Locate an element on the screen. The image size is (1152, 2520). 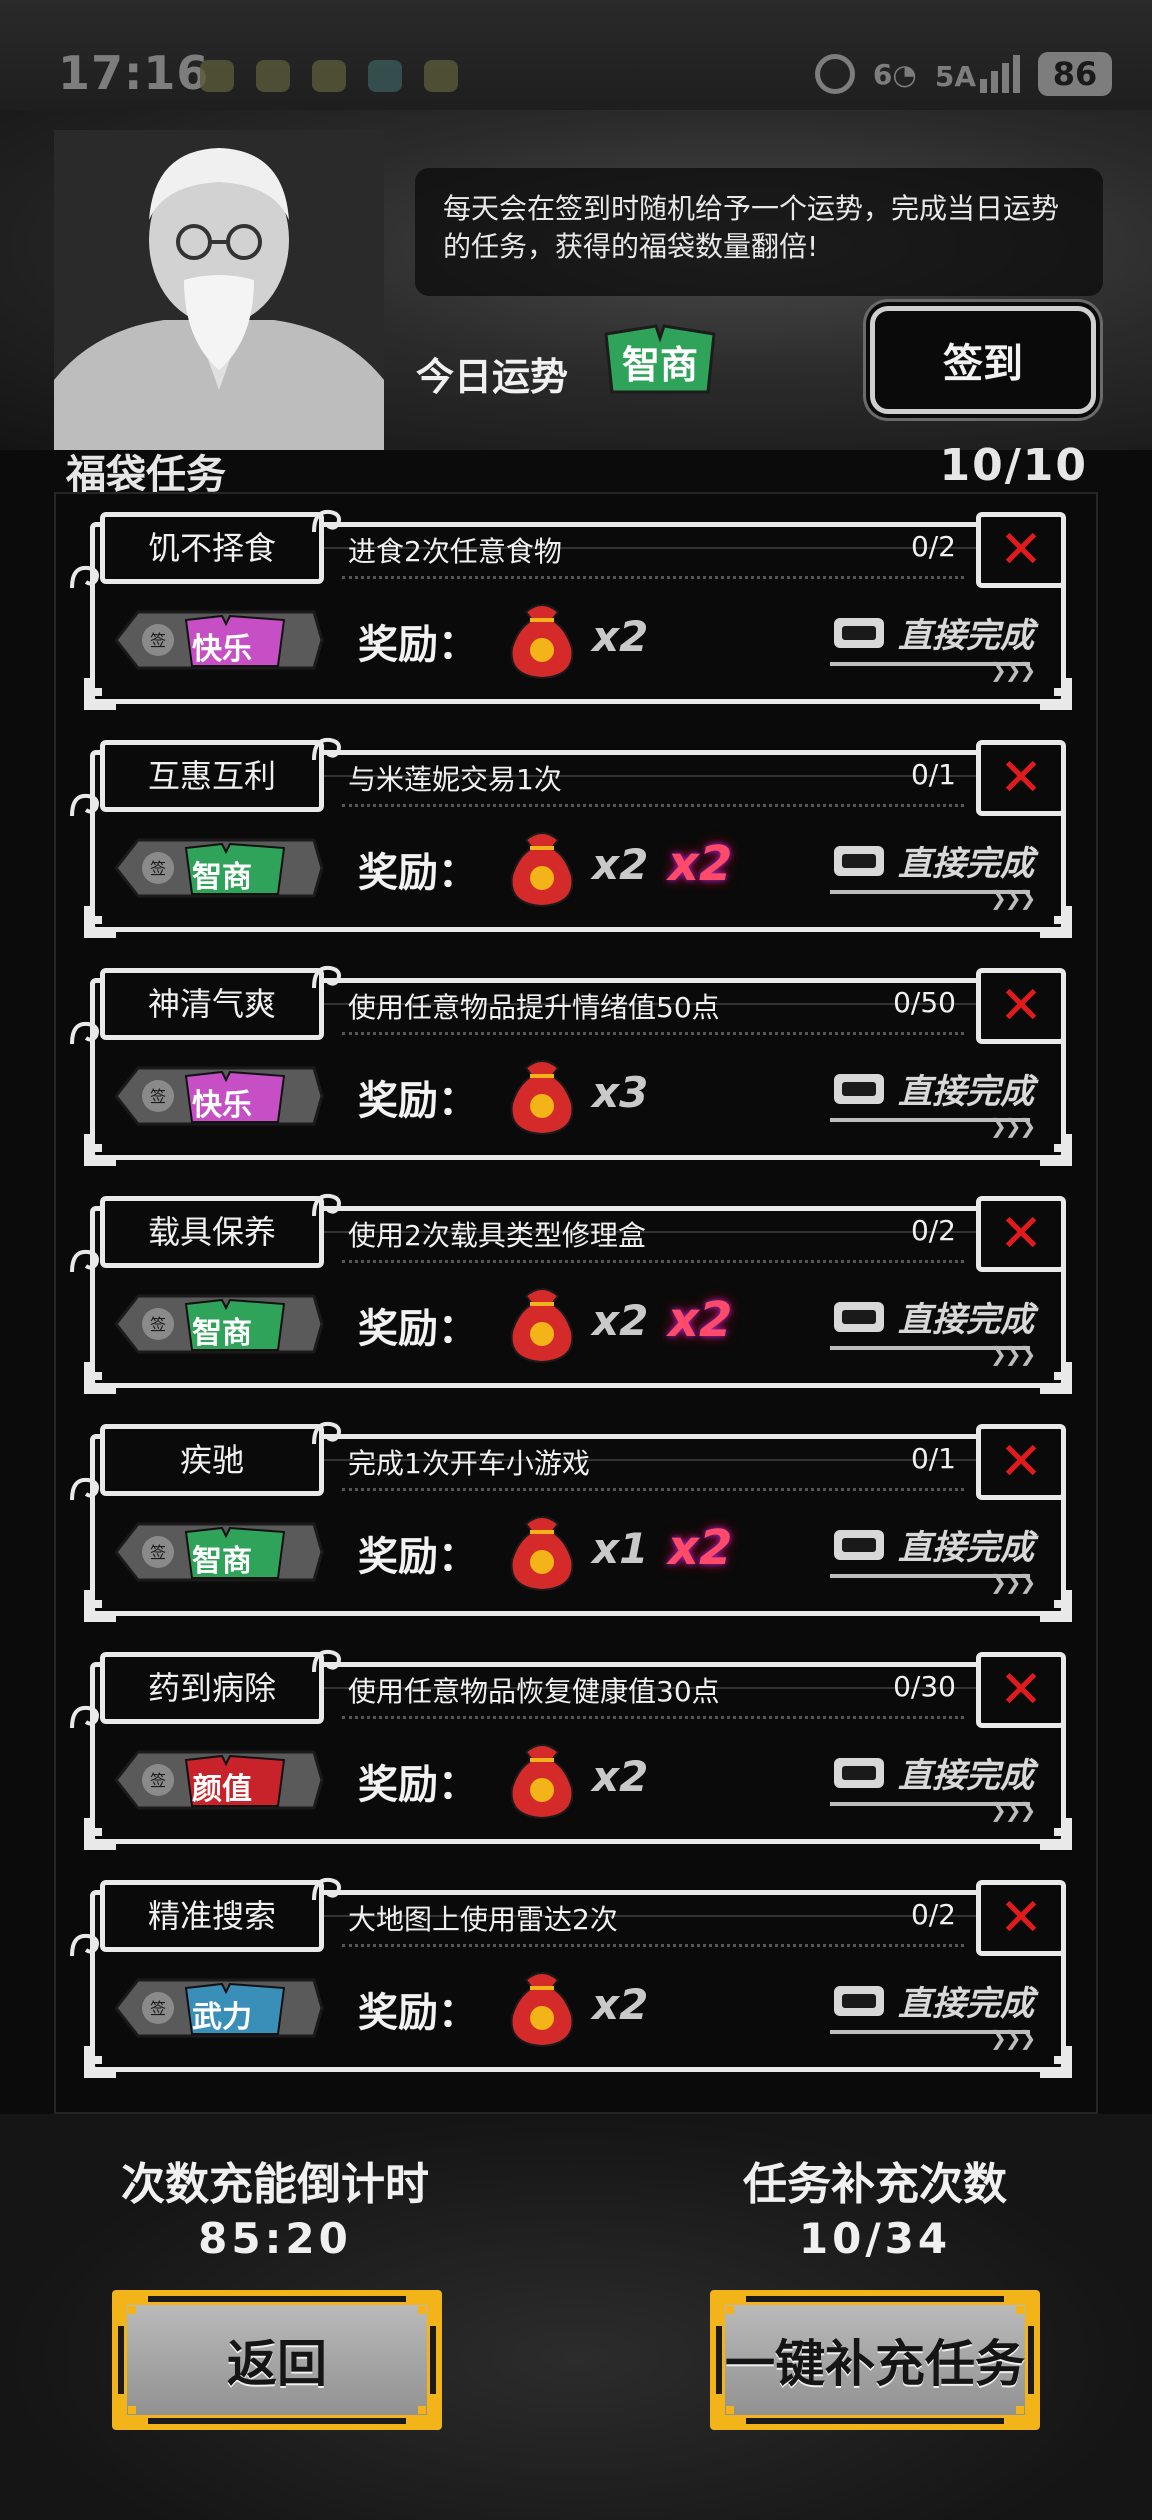
task-name: 互惠互利 is located at coordinates (212, 776).